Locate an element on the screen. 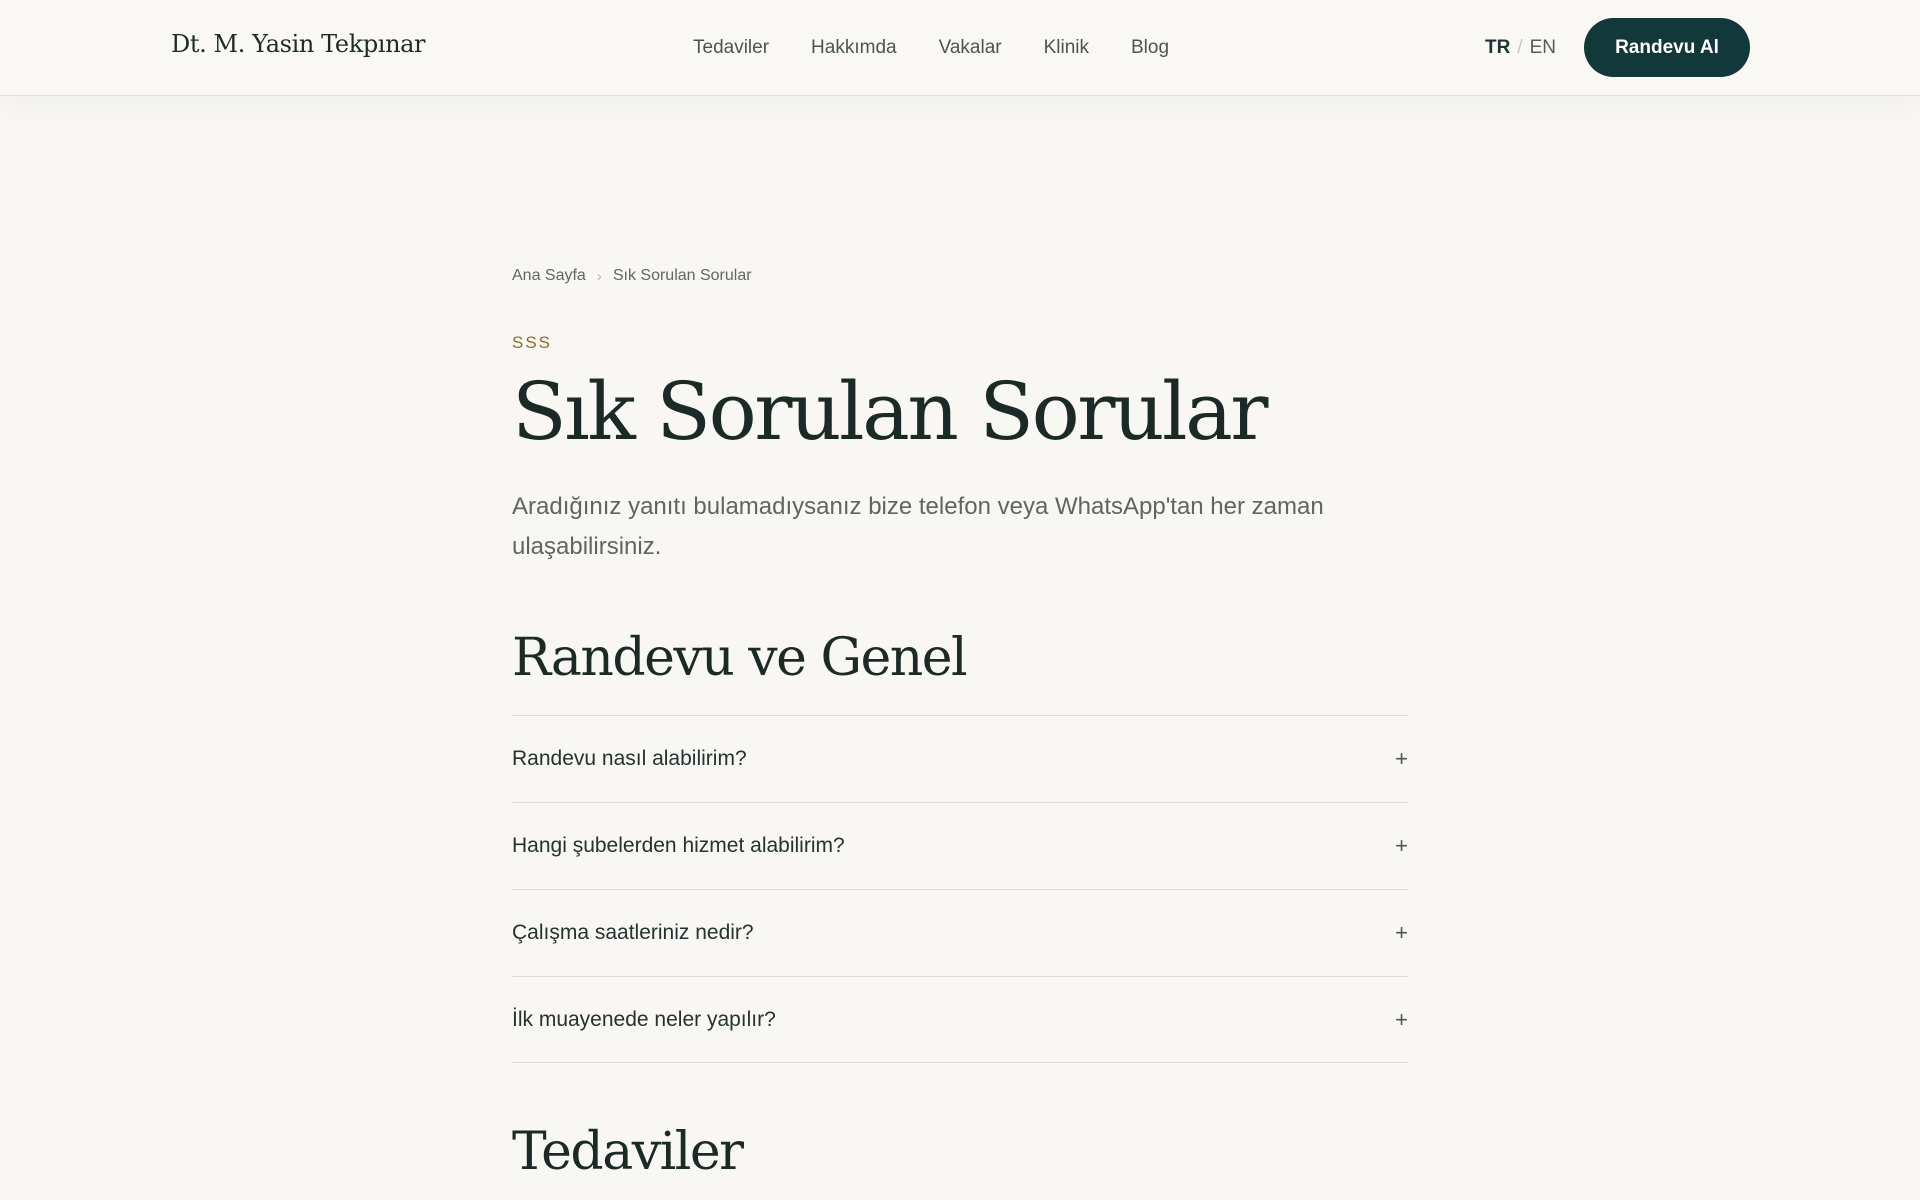 This screenshot has height=1200, width=1920. nav-link-hakkimda: Hakkımda is located at coordinates (854, 48).